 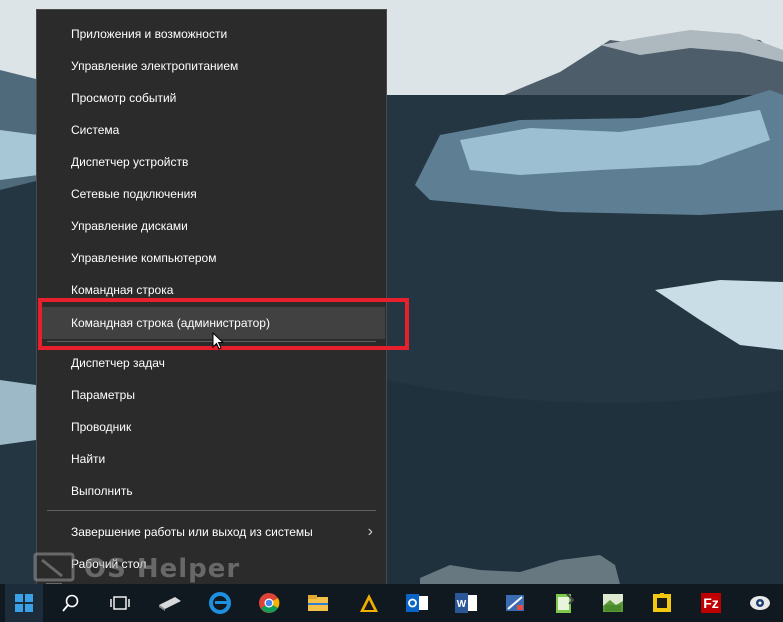 I want to click on menu-item-settings: Параметры, so click(x=211, y=395).